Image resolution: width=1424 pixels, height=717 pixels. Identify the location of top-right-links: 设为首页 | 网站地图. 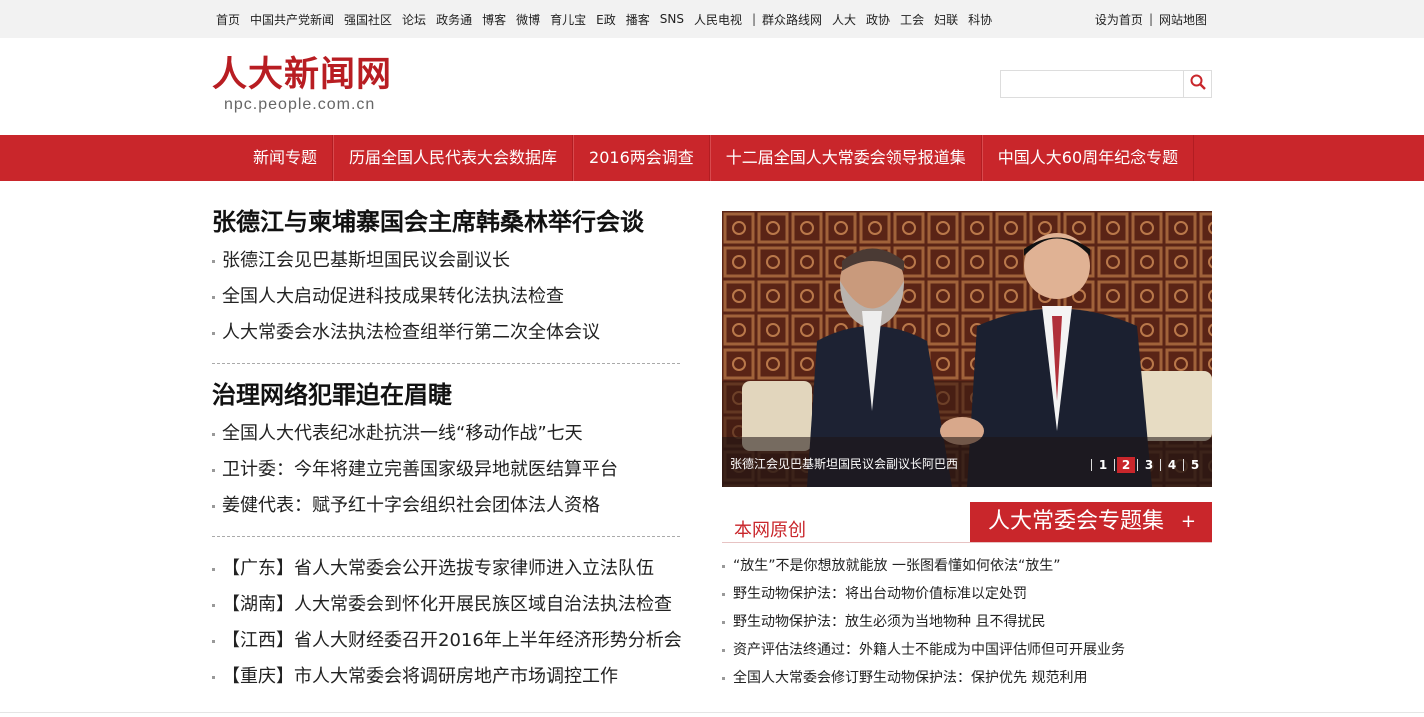
(1151, 19).